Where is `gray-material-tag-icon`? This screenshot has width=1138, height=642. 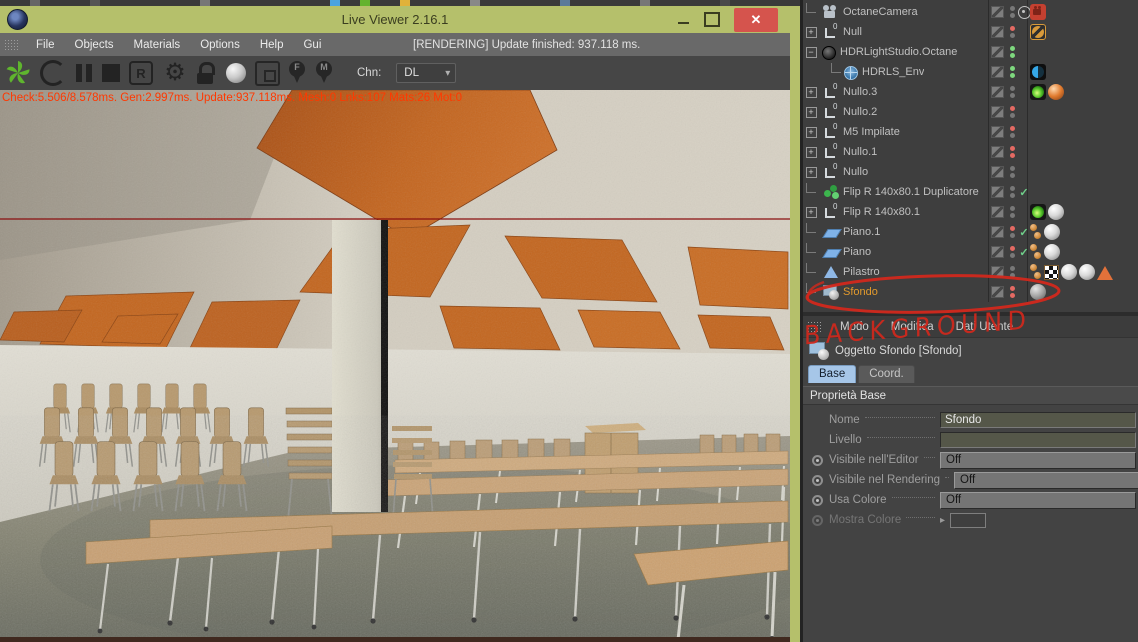 gray-material-tag-icon is located at coordinates (1038, 292).